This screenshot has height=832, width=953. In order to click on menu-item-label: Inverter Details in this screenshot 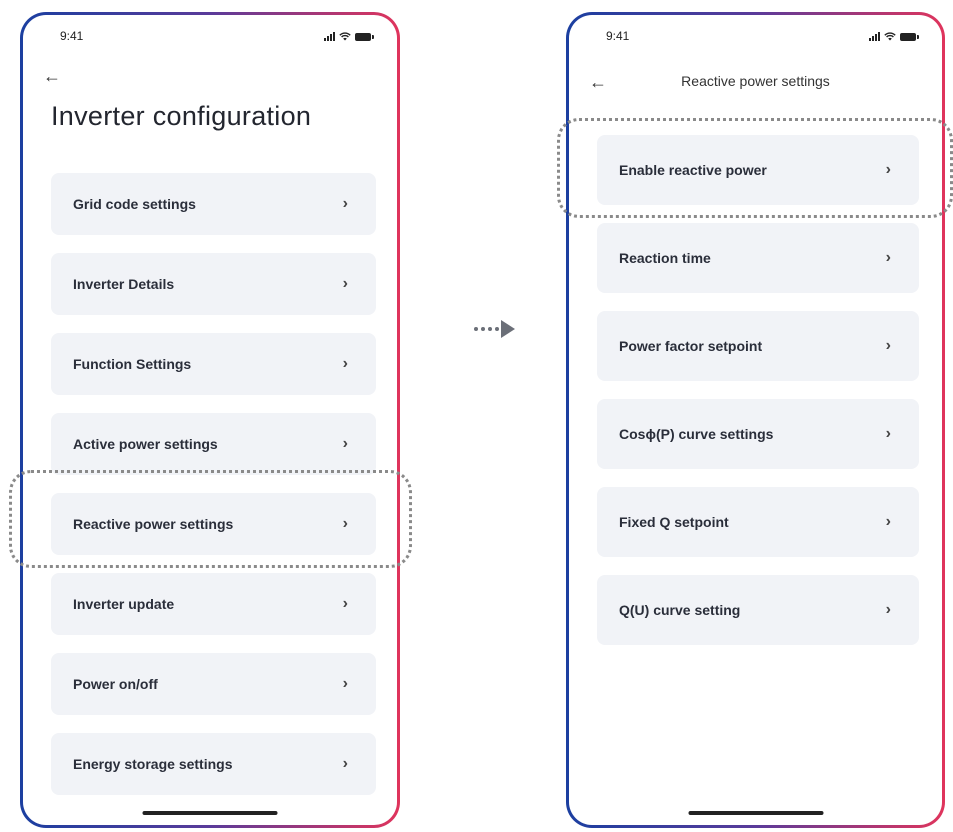, I will do `click(124, 284)`.